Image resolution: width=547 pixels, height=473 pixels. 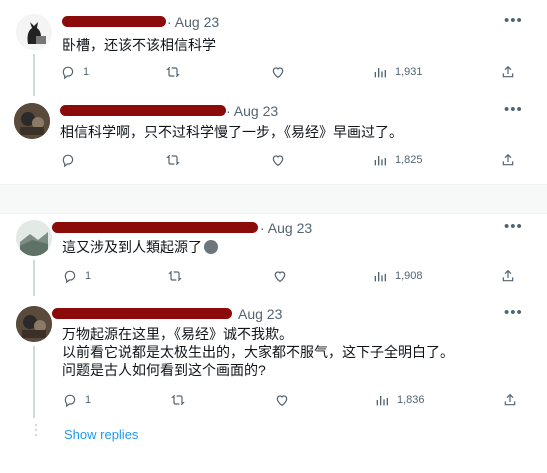 What do you see at coordinates (177, 334) in the screenshot?
I see `tweet-text-line-1: 万物起源在这里，《易经》诚不我欺。` at bounding box center [177, 334].